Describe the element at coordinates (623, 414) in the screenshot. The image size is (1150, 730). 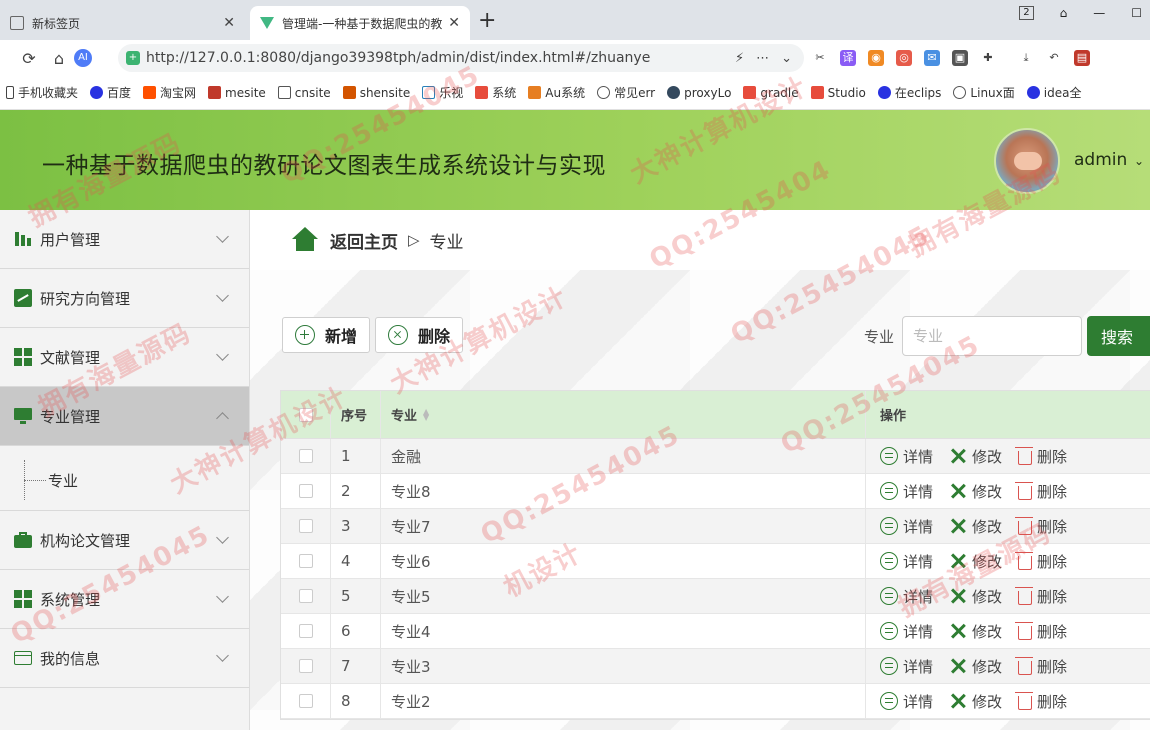
I see `header-major: 专业 ▲ ▼` at that location.